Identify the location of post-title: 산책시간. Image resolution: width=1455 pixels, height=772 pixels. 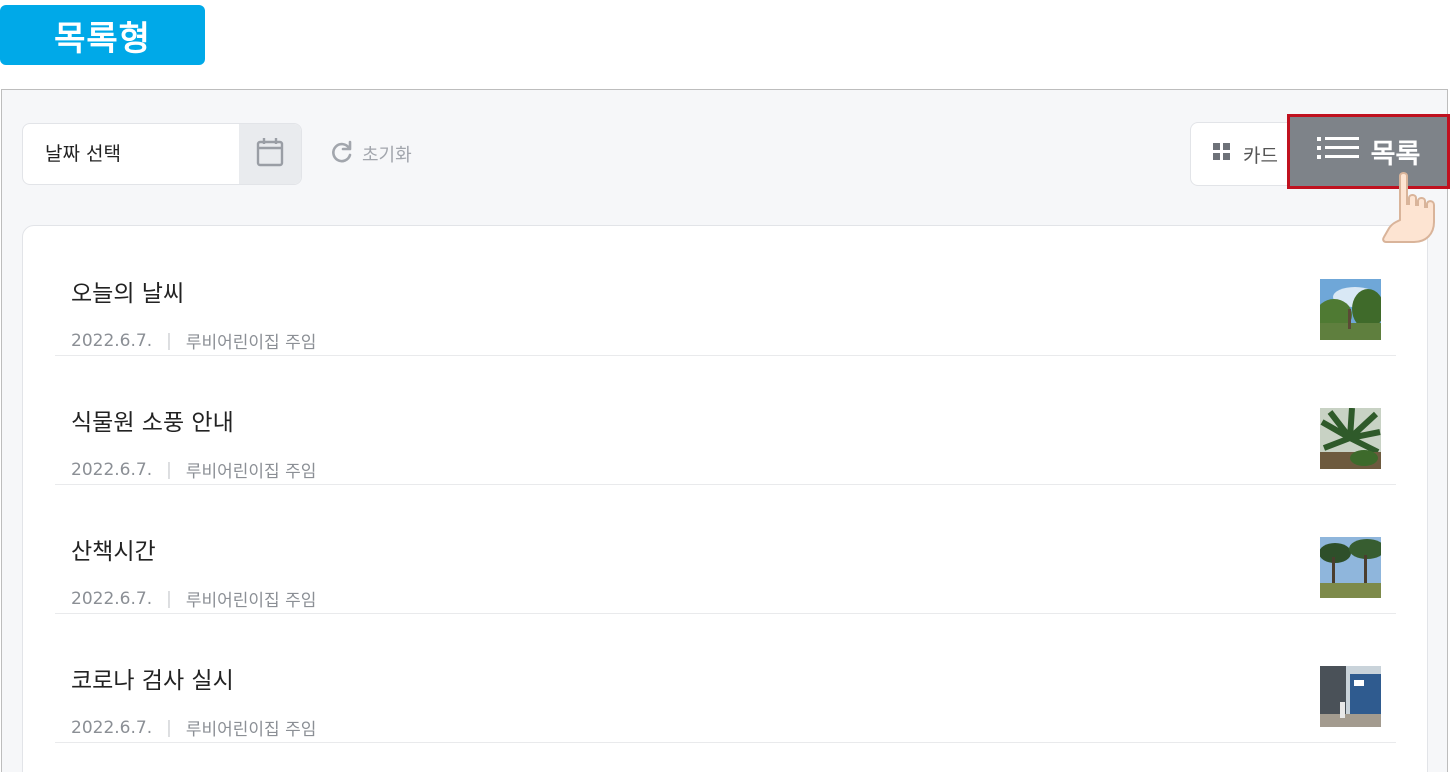
(113, 549).